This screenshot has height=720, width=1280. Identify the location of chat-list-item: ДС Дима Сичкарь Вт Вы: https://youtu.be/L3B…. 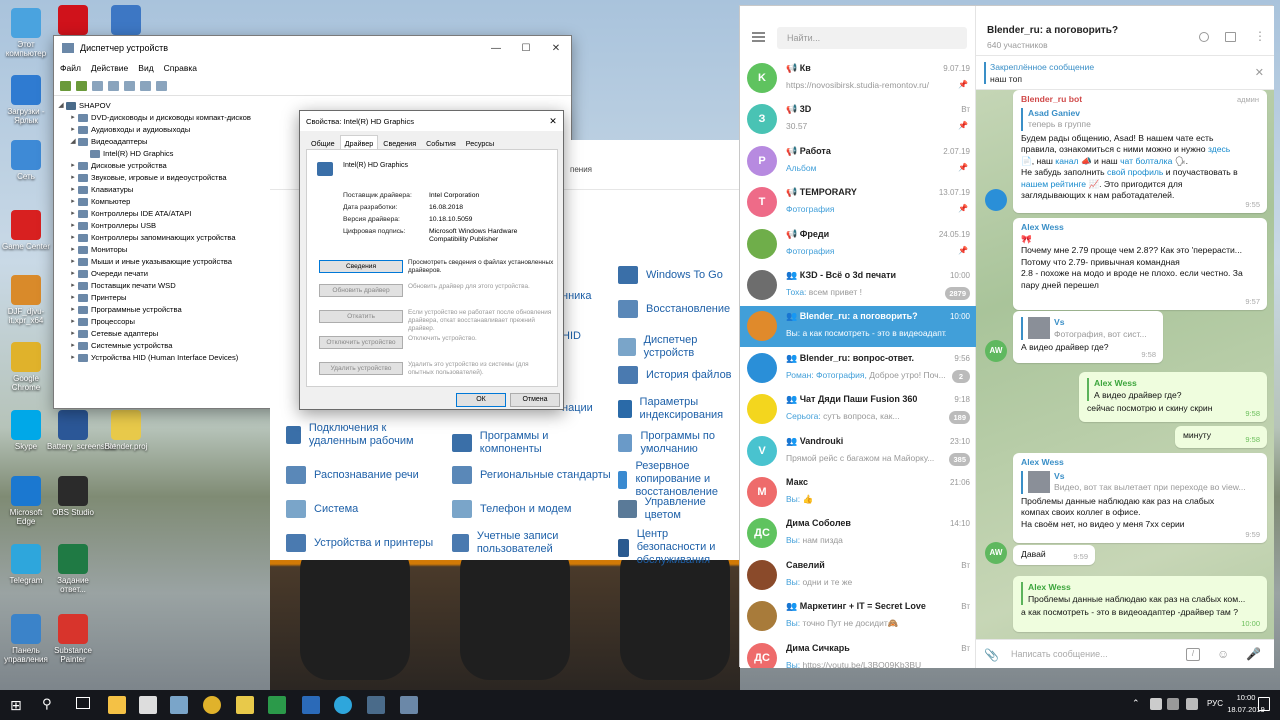
(858, 653).